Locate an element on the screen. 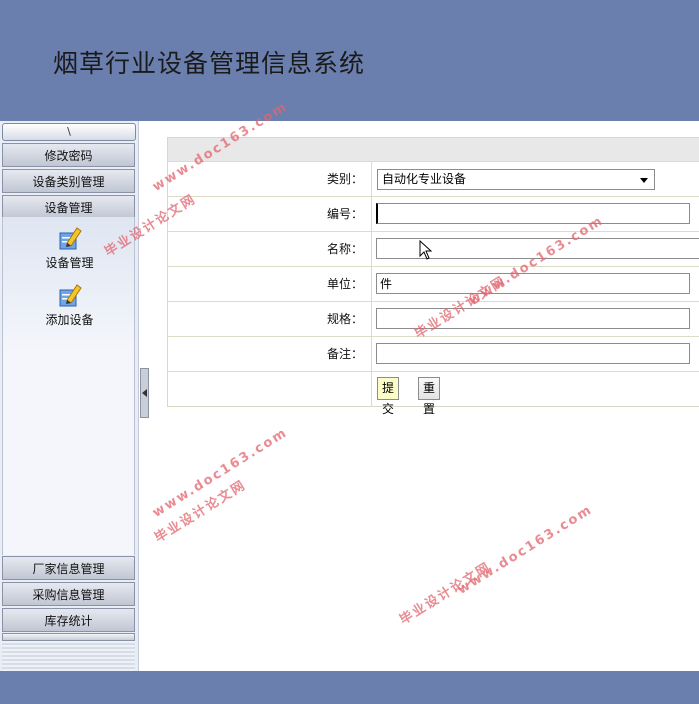  sidebar-toggle-button is located at coordinates (144, 393).